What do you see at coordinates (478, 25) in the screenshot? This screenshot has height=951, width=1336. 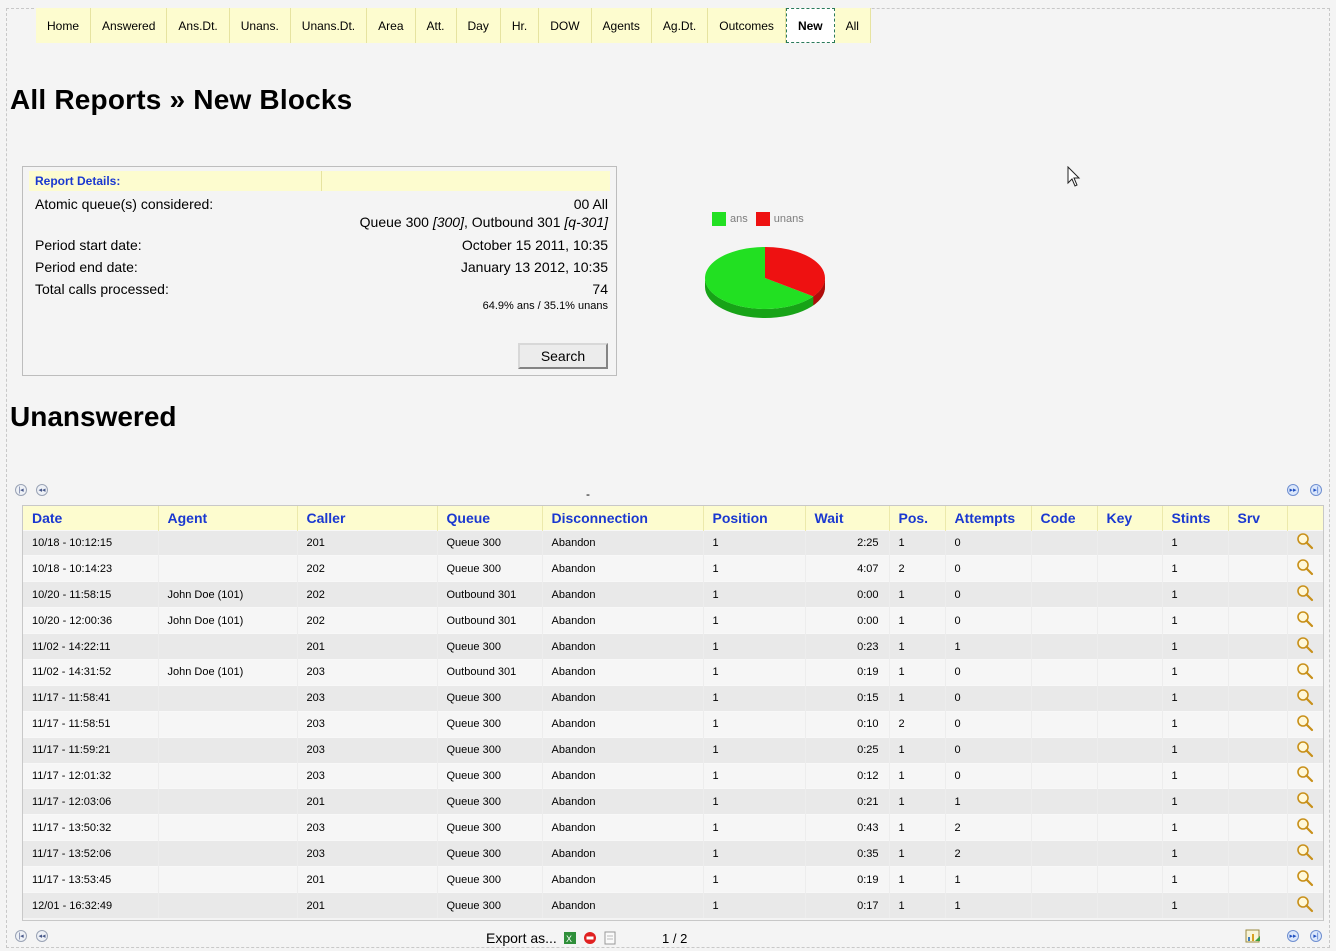 I see `tab-day: Day` at bounding box center [478, 25].